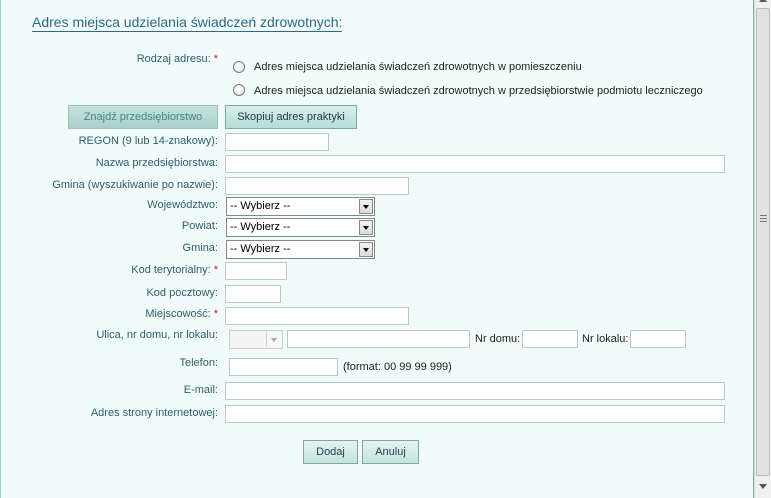  Describe the element at coordinates (475, 391) in the screenshot. I see `email-input` at that location.